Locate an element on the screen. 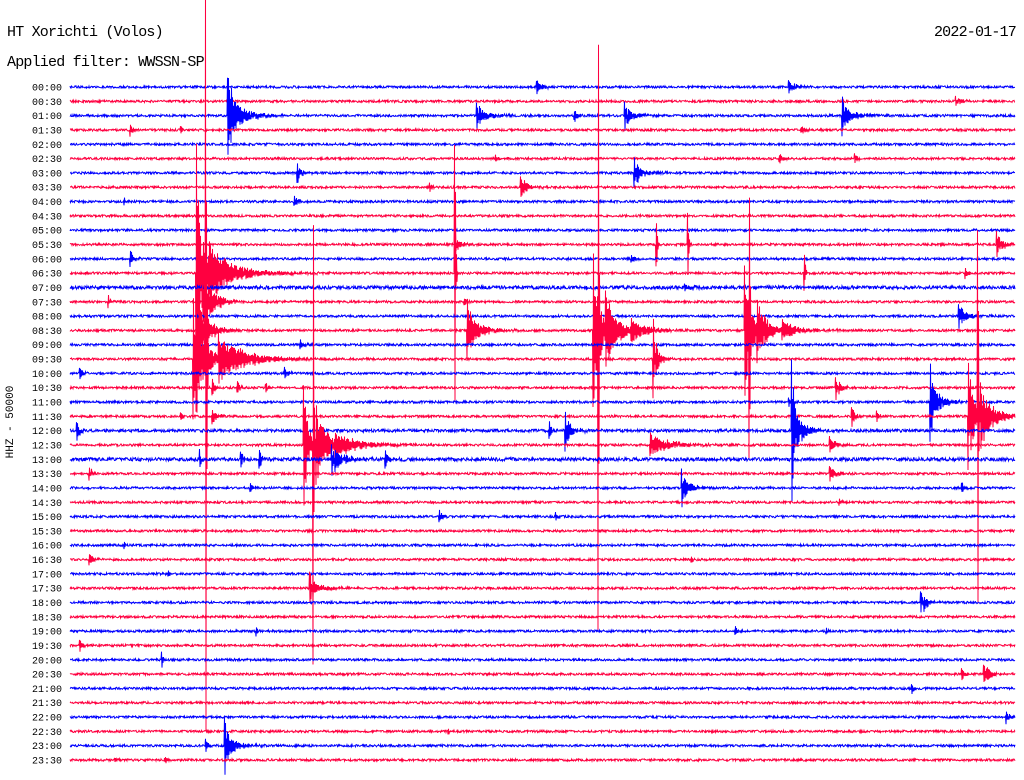 This screenshot has width=1024, height=780. time-label: 17:30 is located at coordinates (47, 590).